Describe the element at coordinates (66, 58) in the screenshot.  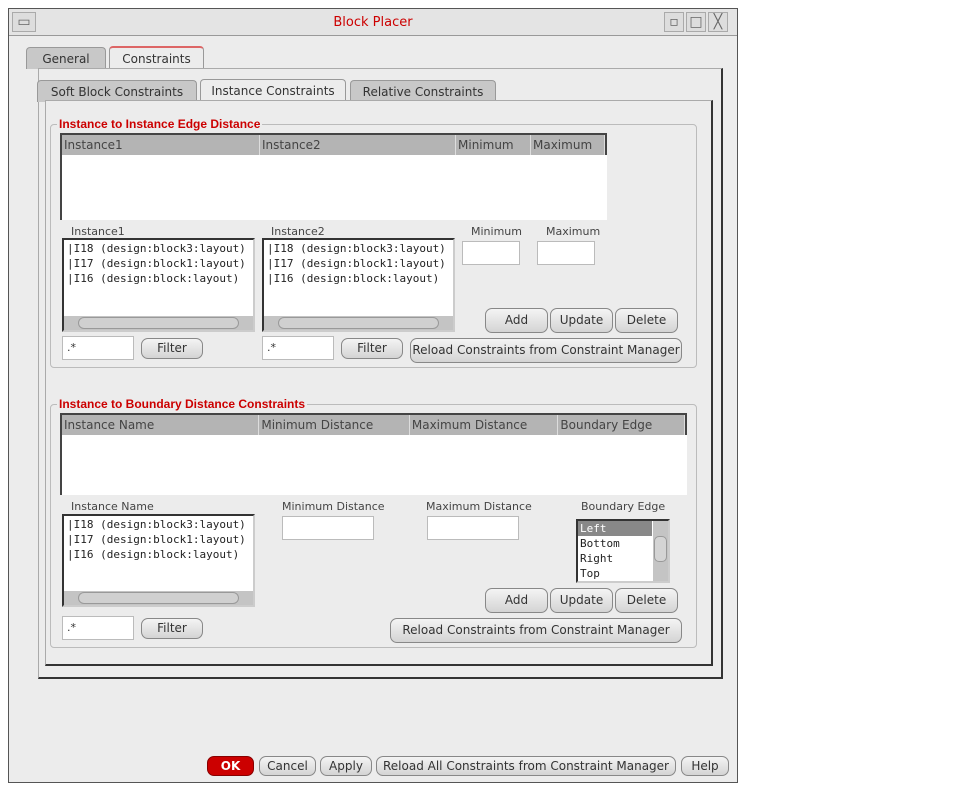
I see `tab-general: General` at that location.